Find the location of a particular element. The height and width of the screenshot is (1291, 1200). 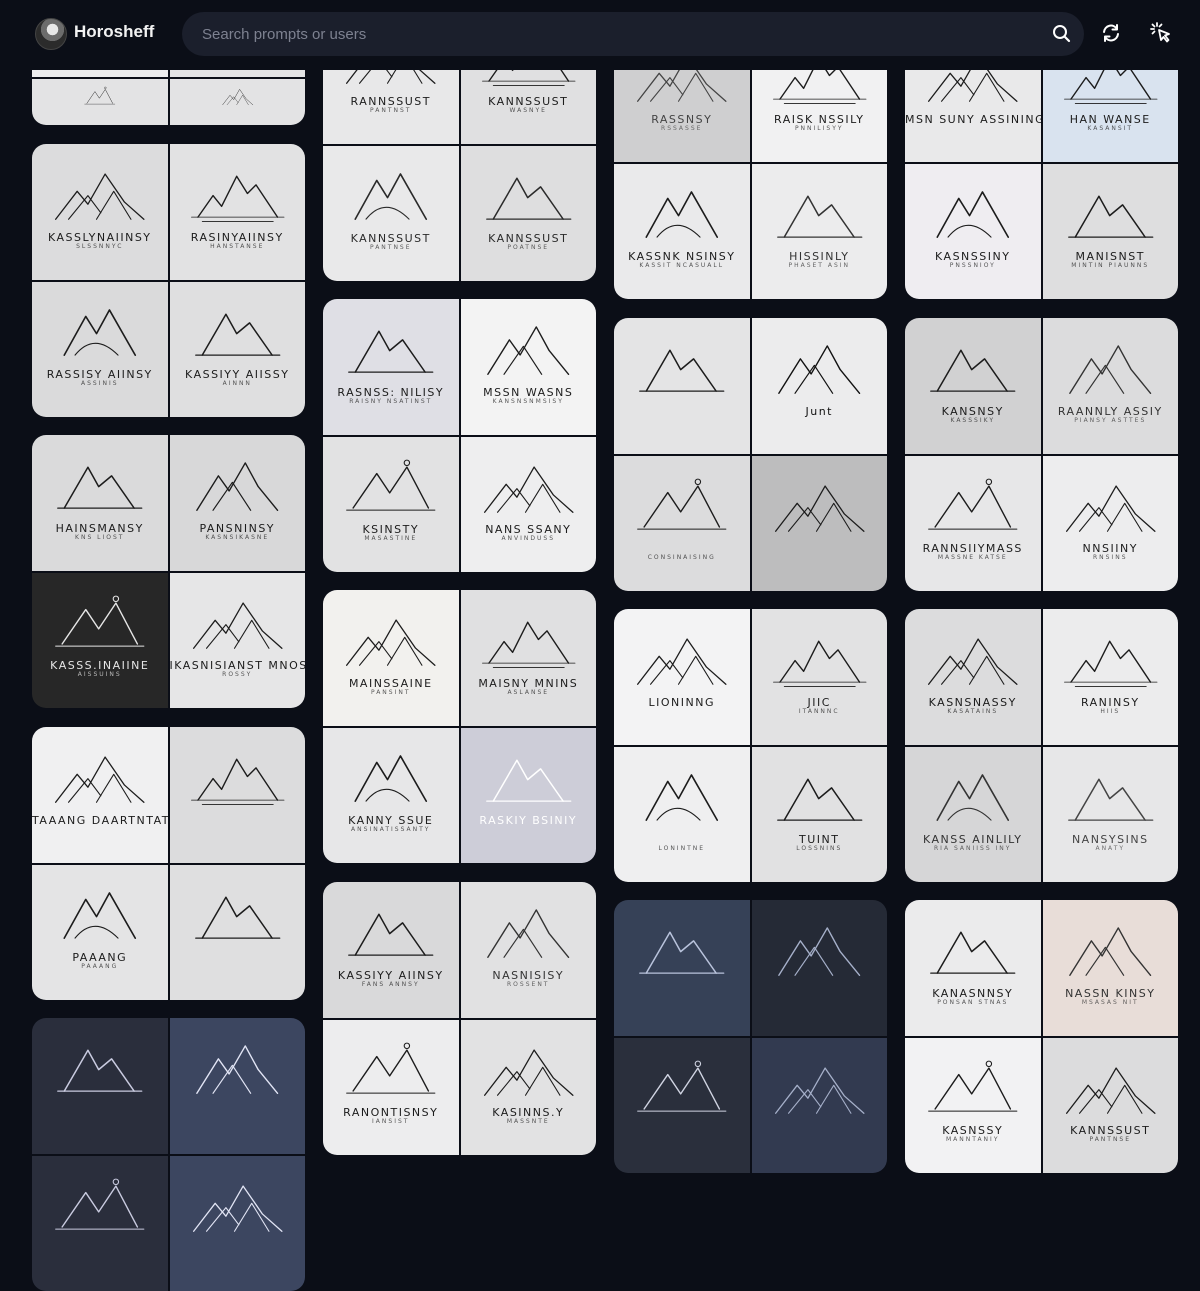

image-tile: NASNISISYROSSENT is located at coordinates (529, 950).